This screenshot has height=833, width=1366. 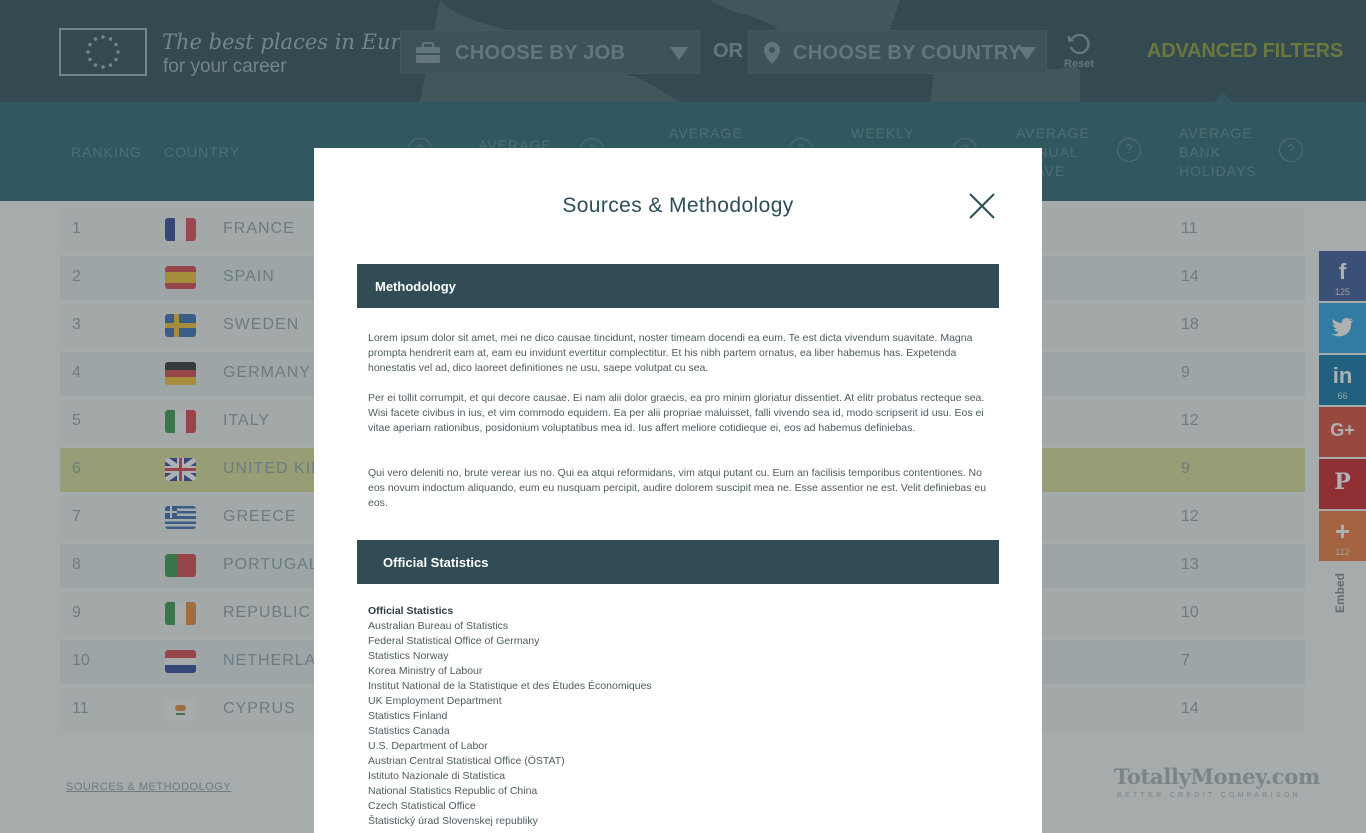 I want to click on official-statistics-section-header: Official Statistics, so click(x=678, y=562).